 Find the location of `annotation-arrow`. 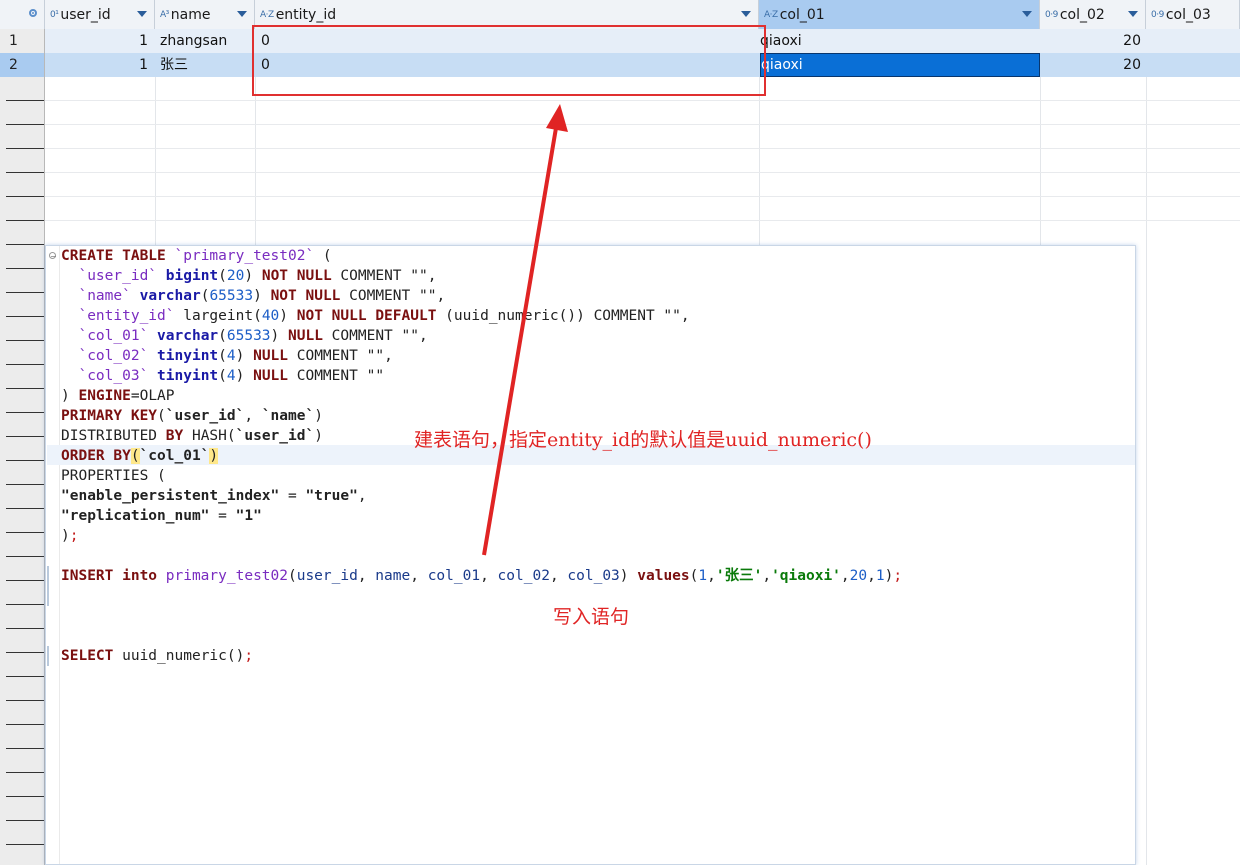

annotation-arrow is located at coordinates (525, 330).